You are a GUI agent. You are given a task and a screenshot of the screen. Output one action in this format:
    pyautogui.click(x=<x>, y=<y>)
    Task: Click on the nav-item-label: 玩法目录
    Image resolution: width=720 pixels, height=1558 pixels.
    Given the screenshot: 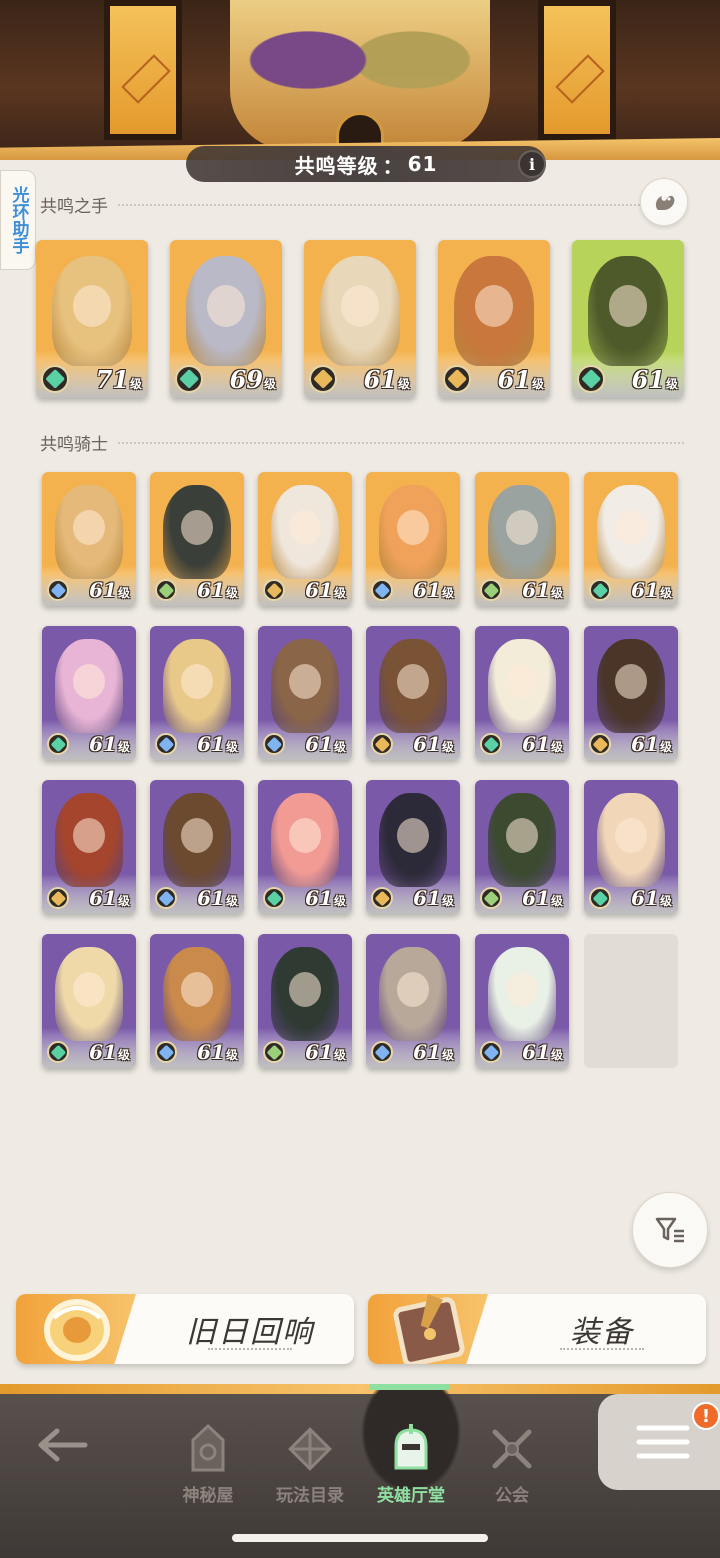 What is the action you would take?
    pyautogui.click(x=310, y=1496)
    